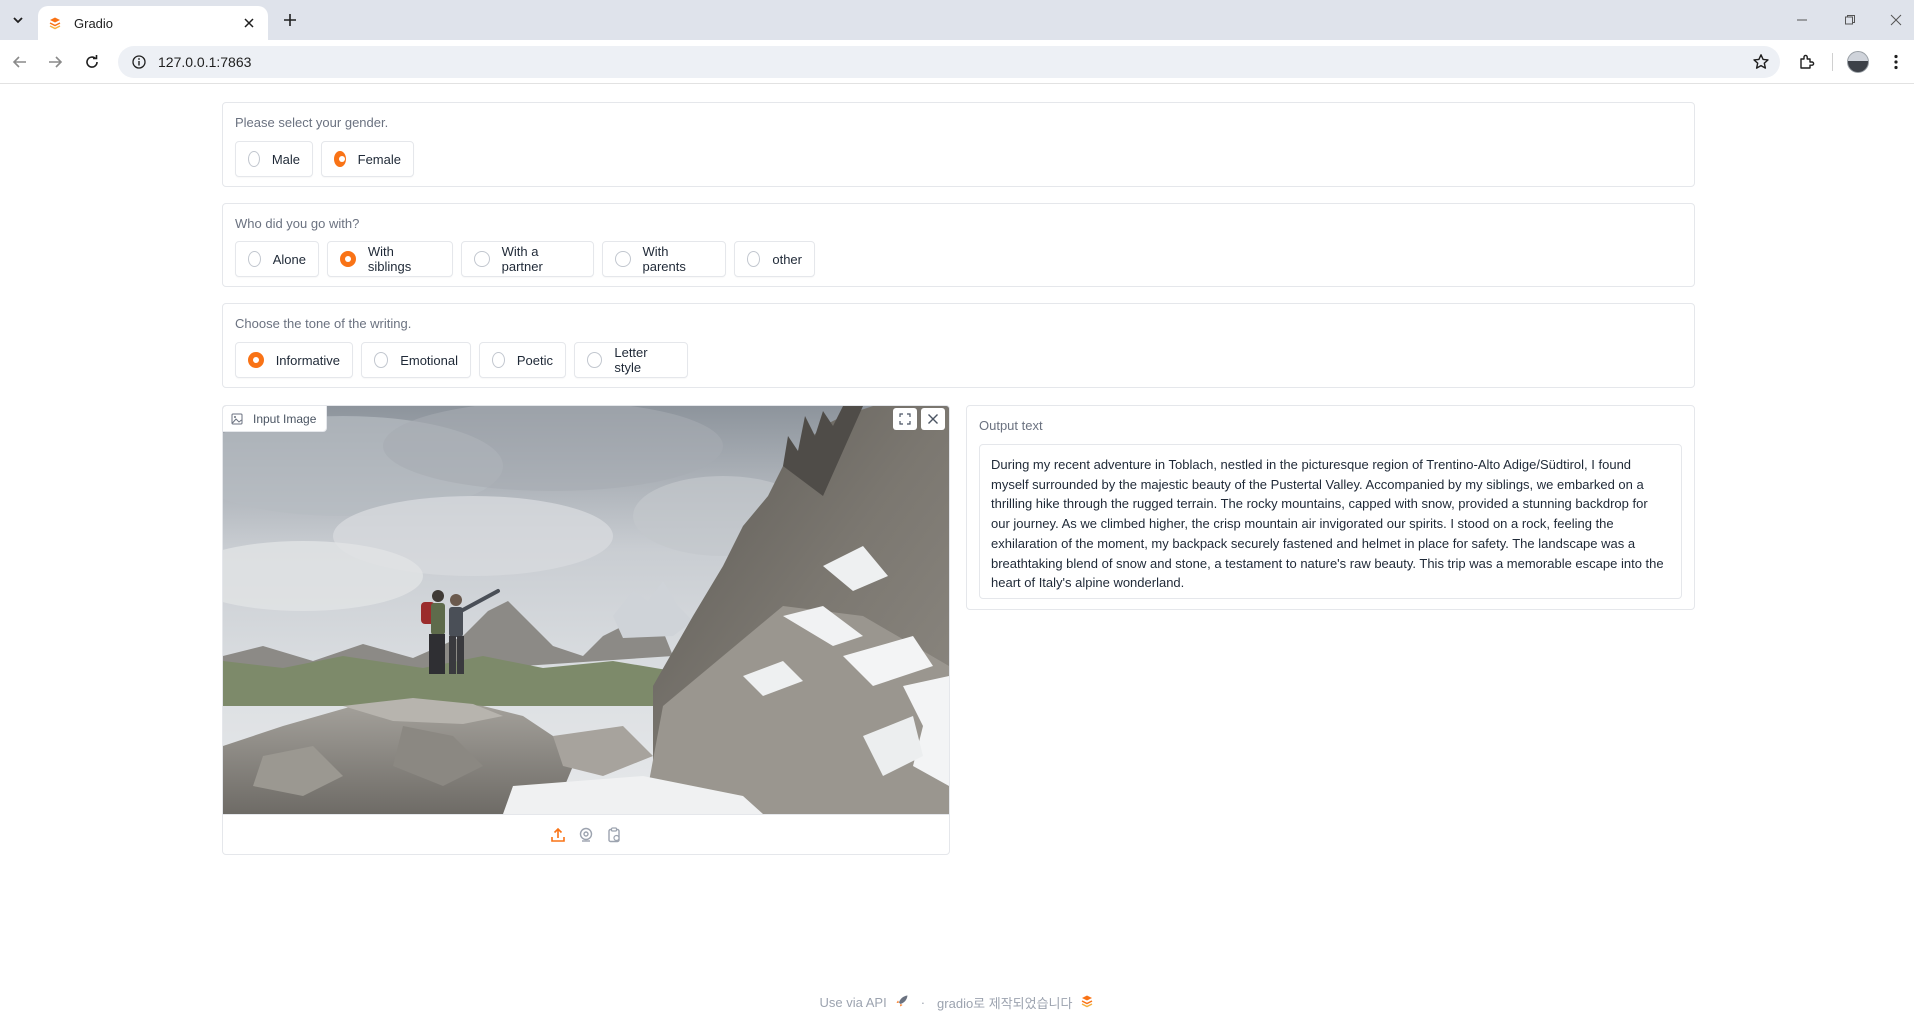  I want to click on webcam-icon, so click(586, 834).